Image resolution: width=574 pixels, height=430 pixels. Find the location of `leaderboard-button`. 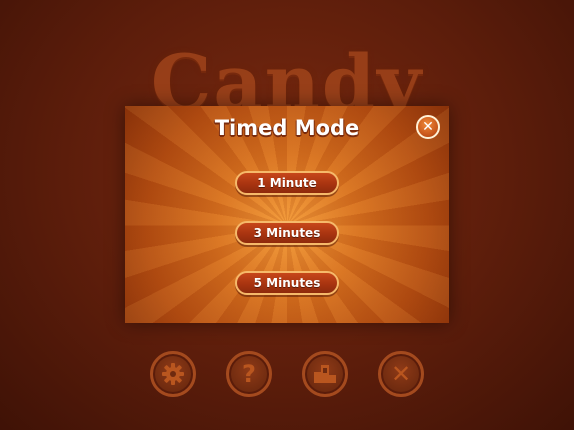

leaderboard-button is located at coordinates (325, 374).